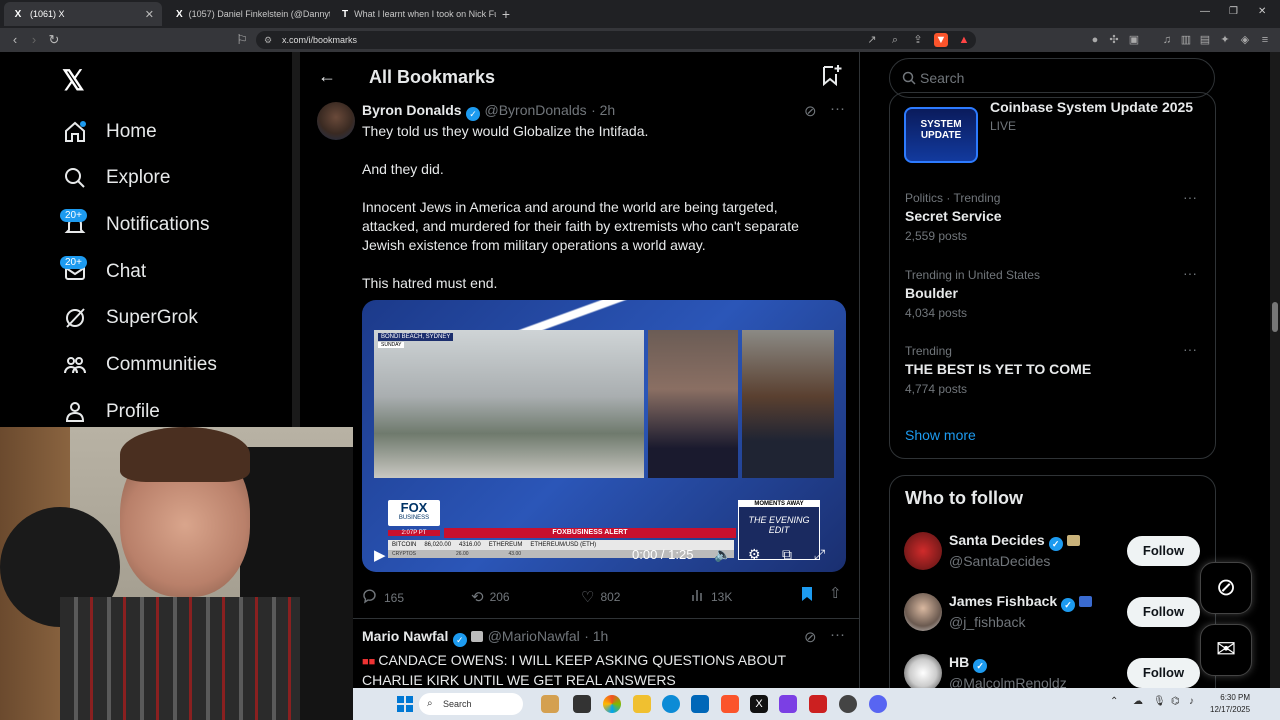 This screenshot has width=1280, height=720. Describe the element at coordinates (73, 80) in the screenshot. I see `x-logo-icon: 𝕏` at that location.